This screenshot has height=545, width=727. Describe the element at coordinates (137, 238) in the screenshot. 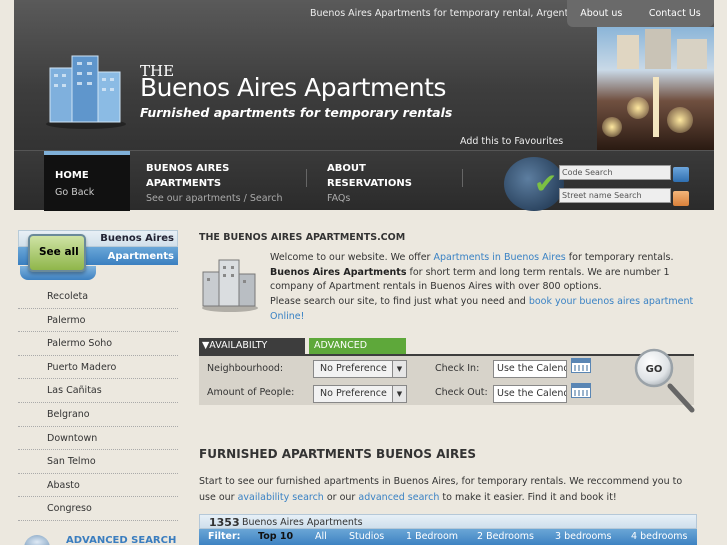

I see `seeall-label-buenos-aires: Buenos Aires` at that location.